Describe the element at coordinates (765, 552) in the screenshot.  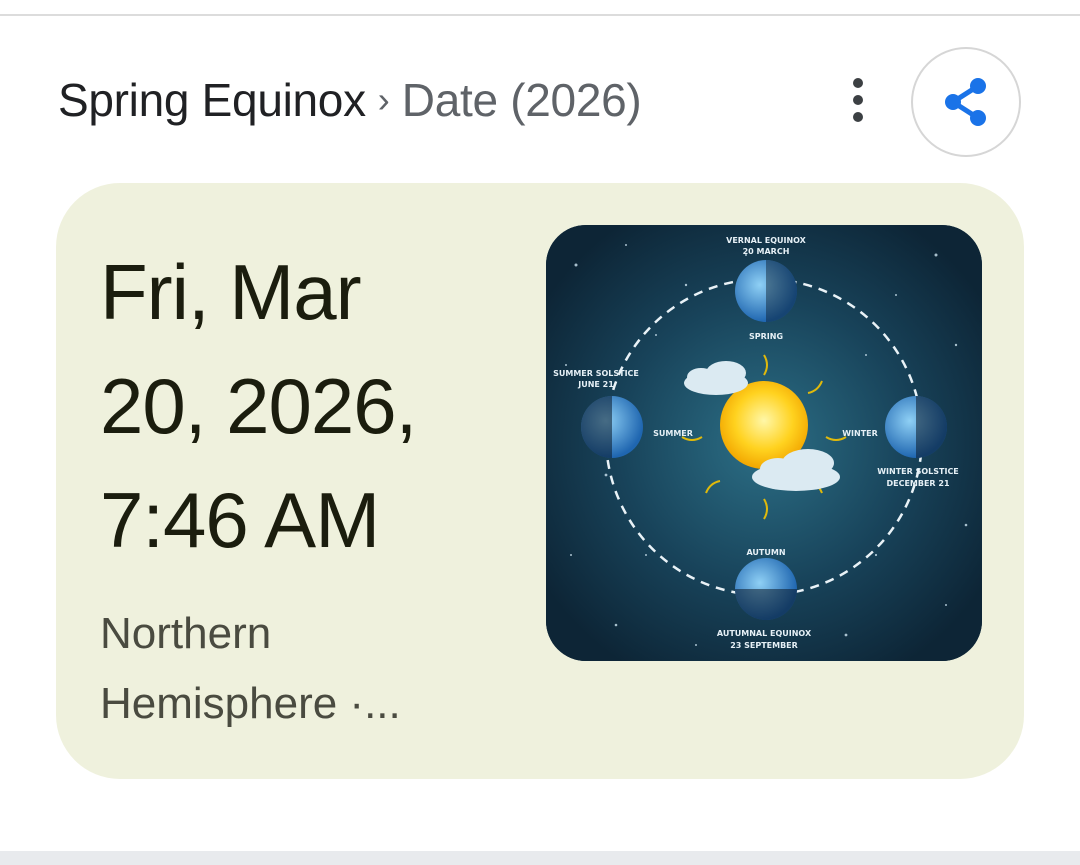
I see `label-autumn: AUTUMN` at that location.